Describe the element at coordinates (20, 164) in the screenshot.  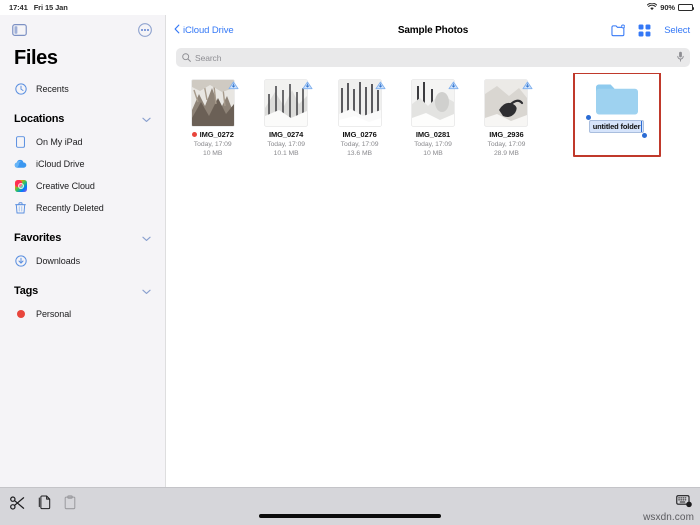
I see `cloud-icon` at that location.